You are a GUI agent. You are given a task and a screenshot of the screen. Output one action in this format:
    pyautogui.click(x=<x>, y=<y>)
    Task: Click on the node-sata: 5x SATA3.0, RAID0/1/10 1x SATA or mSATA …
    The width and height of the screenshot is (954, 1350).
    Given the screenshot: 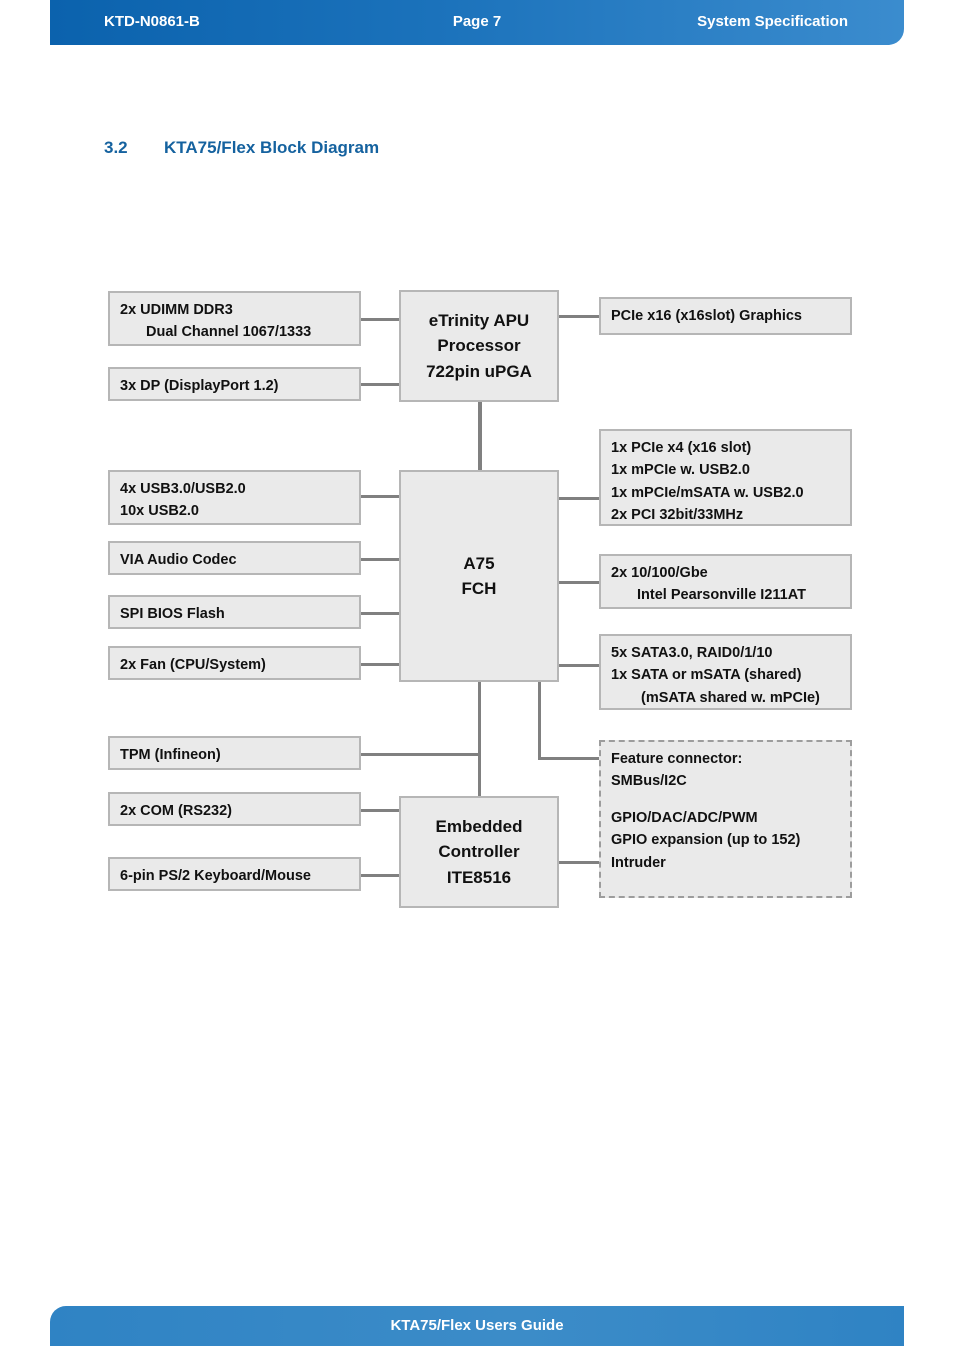 What is the action you would take?
    pyautogui.click(x=725, y=672)
    